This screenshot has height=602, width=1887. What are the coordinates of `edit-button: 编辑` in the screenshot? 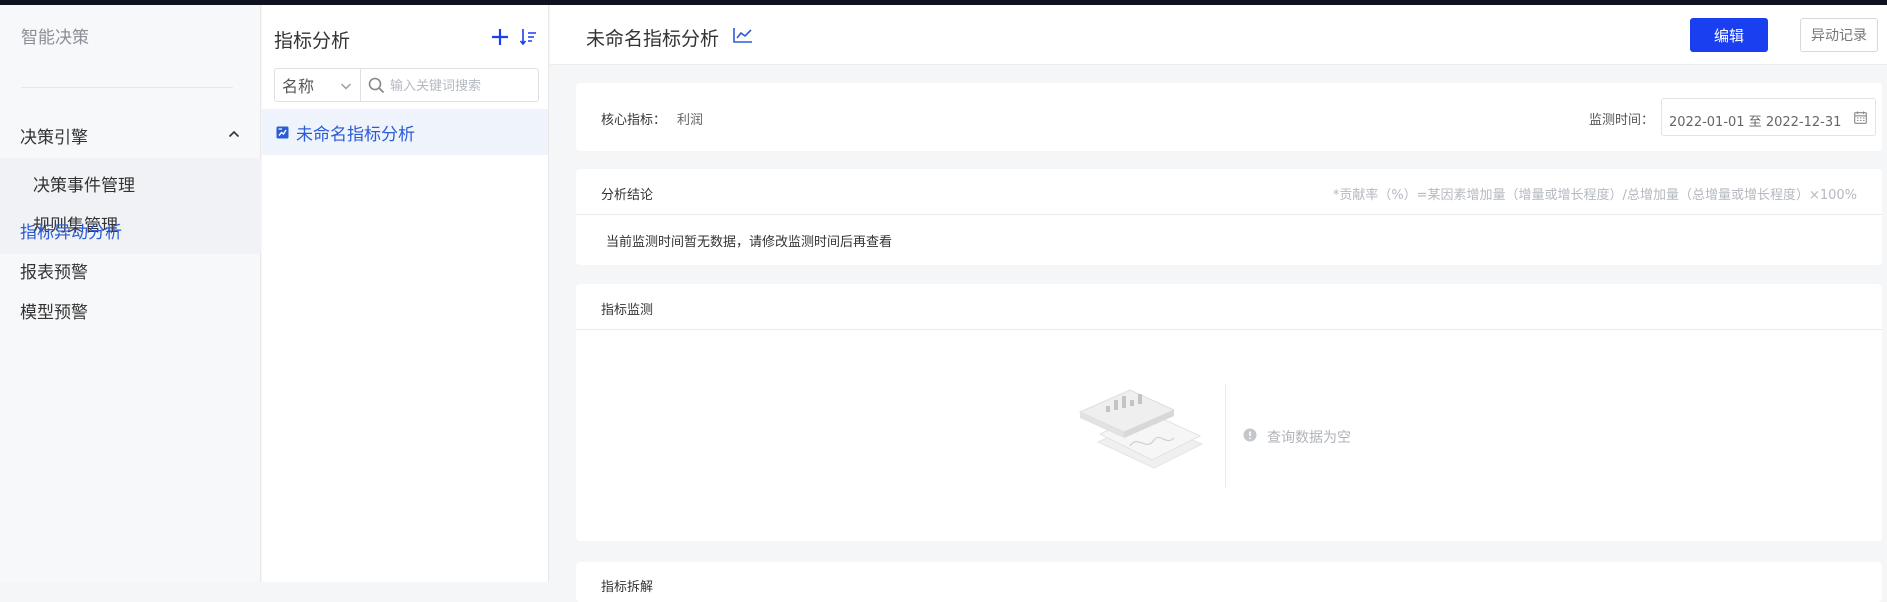 It's located at (1729, 35).